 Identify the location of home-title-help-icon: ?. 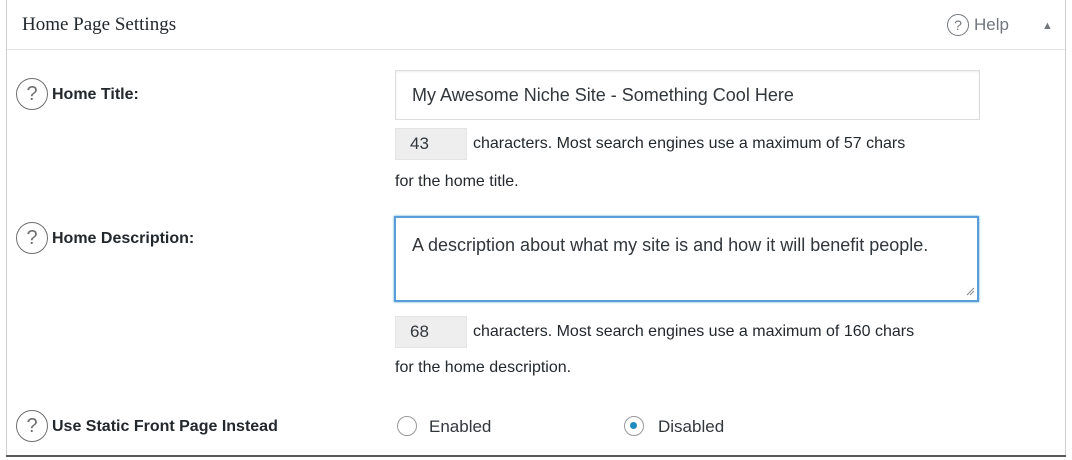
(32, 94).